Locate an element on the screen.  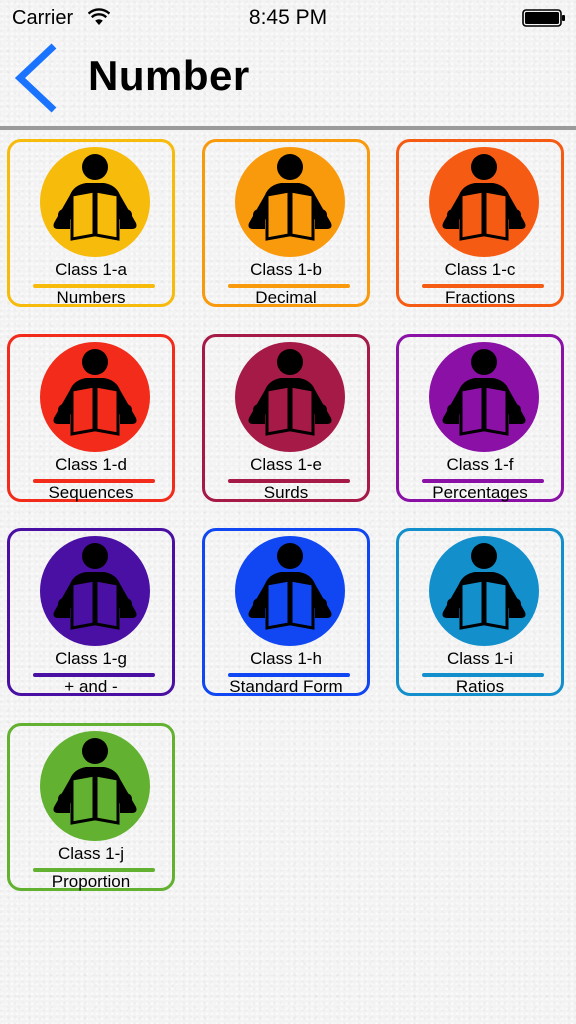
status-time: 8:45 PM is located at coordinates (288, 17).